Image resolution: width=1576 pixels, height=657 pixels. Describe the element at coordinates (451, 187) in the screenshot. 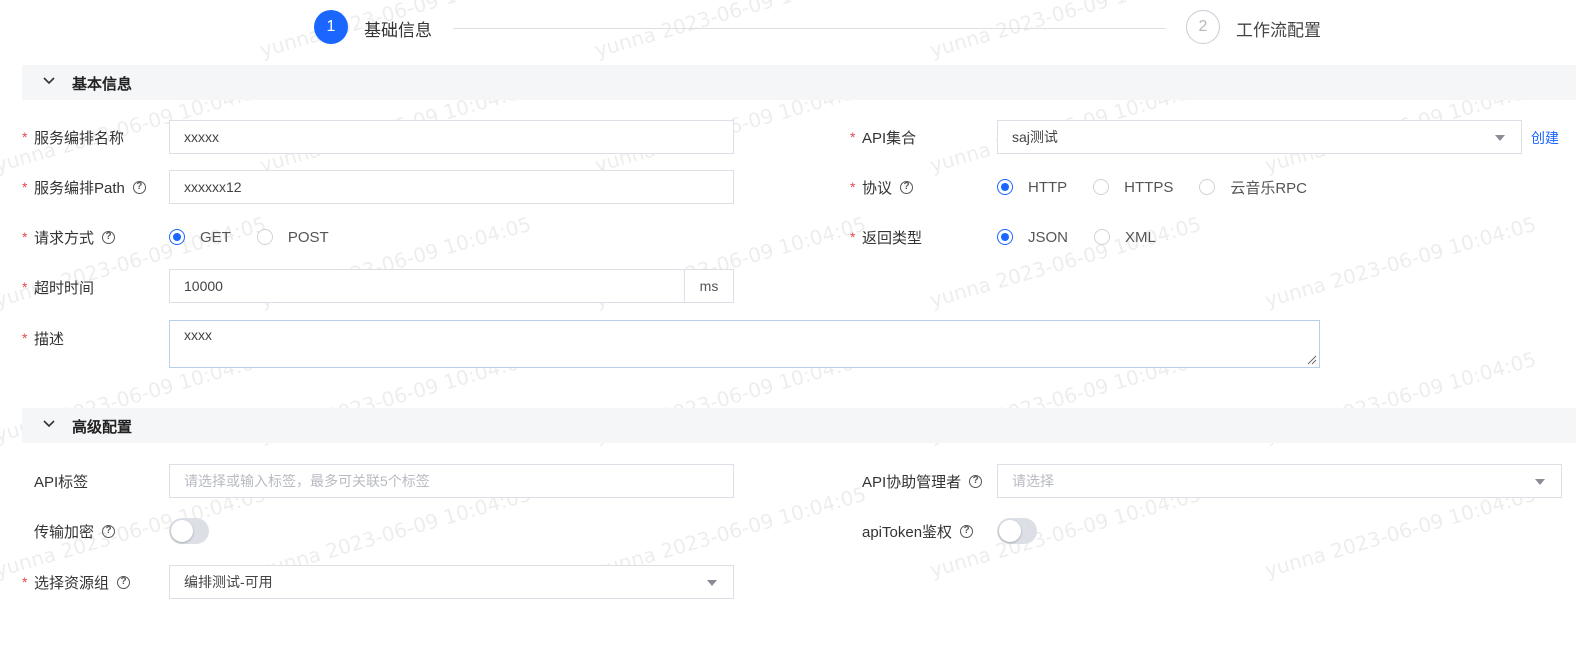

I see `service-path-input: xxxxxx12` at that location.